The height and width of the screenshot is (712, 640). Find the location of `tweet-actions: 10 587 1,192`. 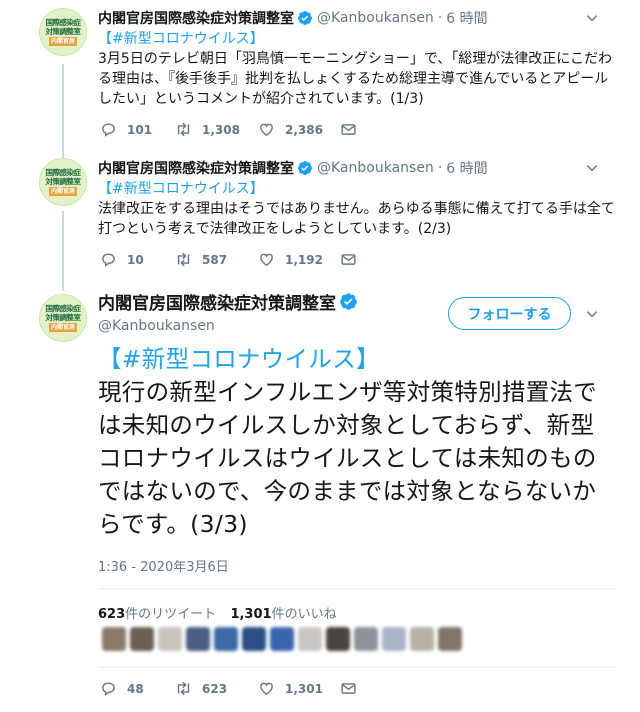

tweet-actions: 10 587 1,192 is located at coordinates (233, 259).